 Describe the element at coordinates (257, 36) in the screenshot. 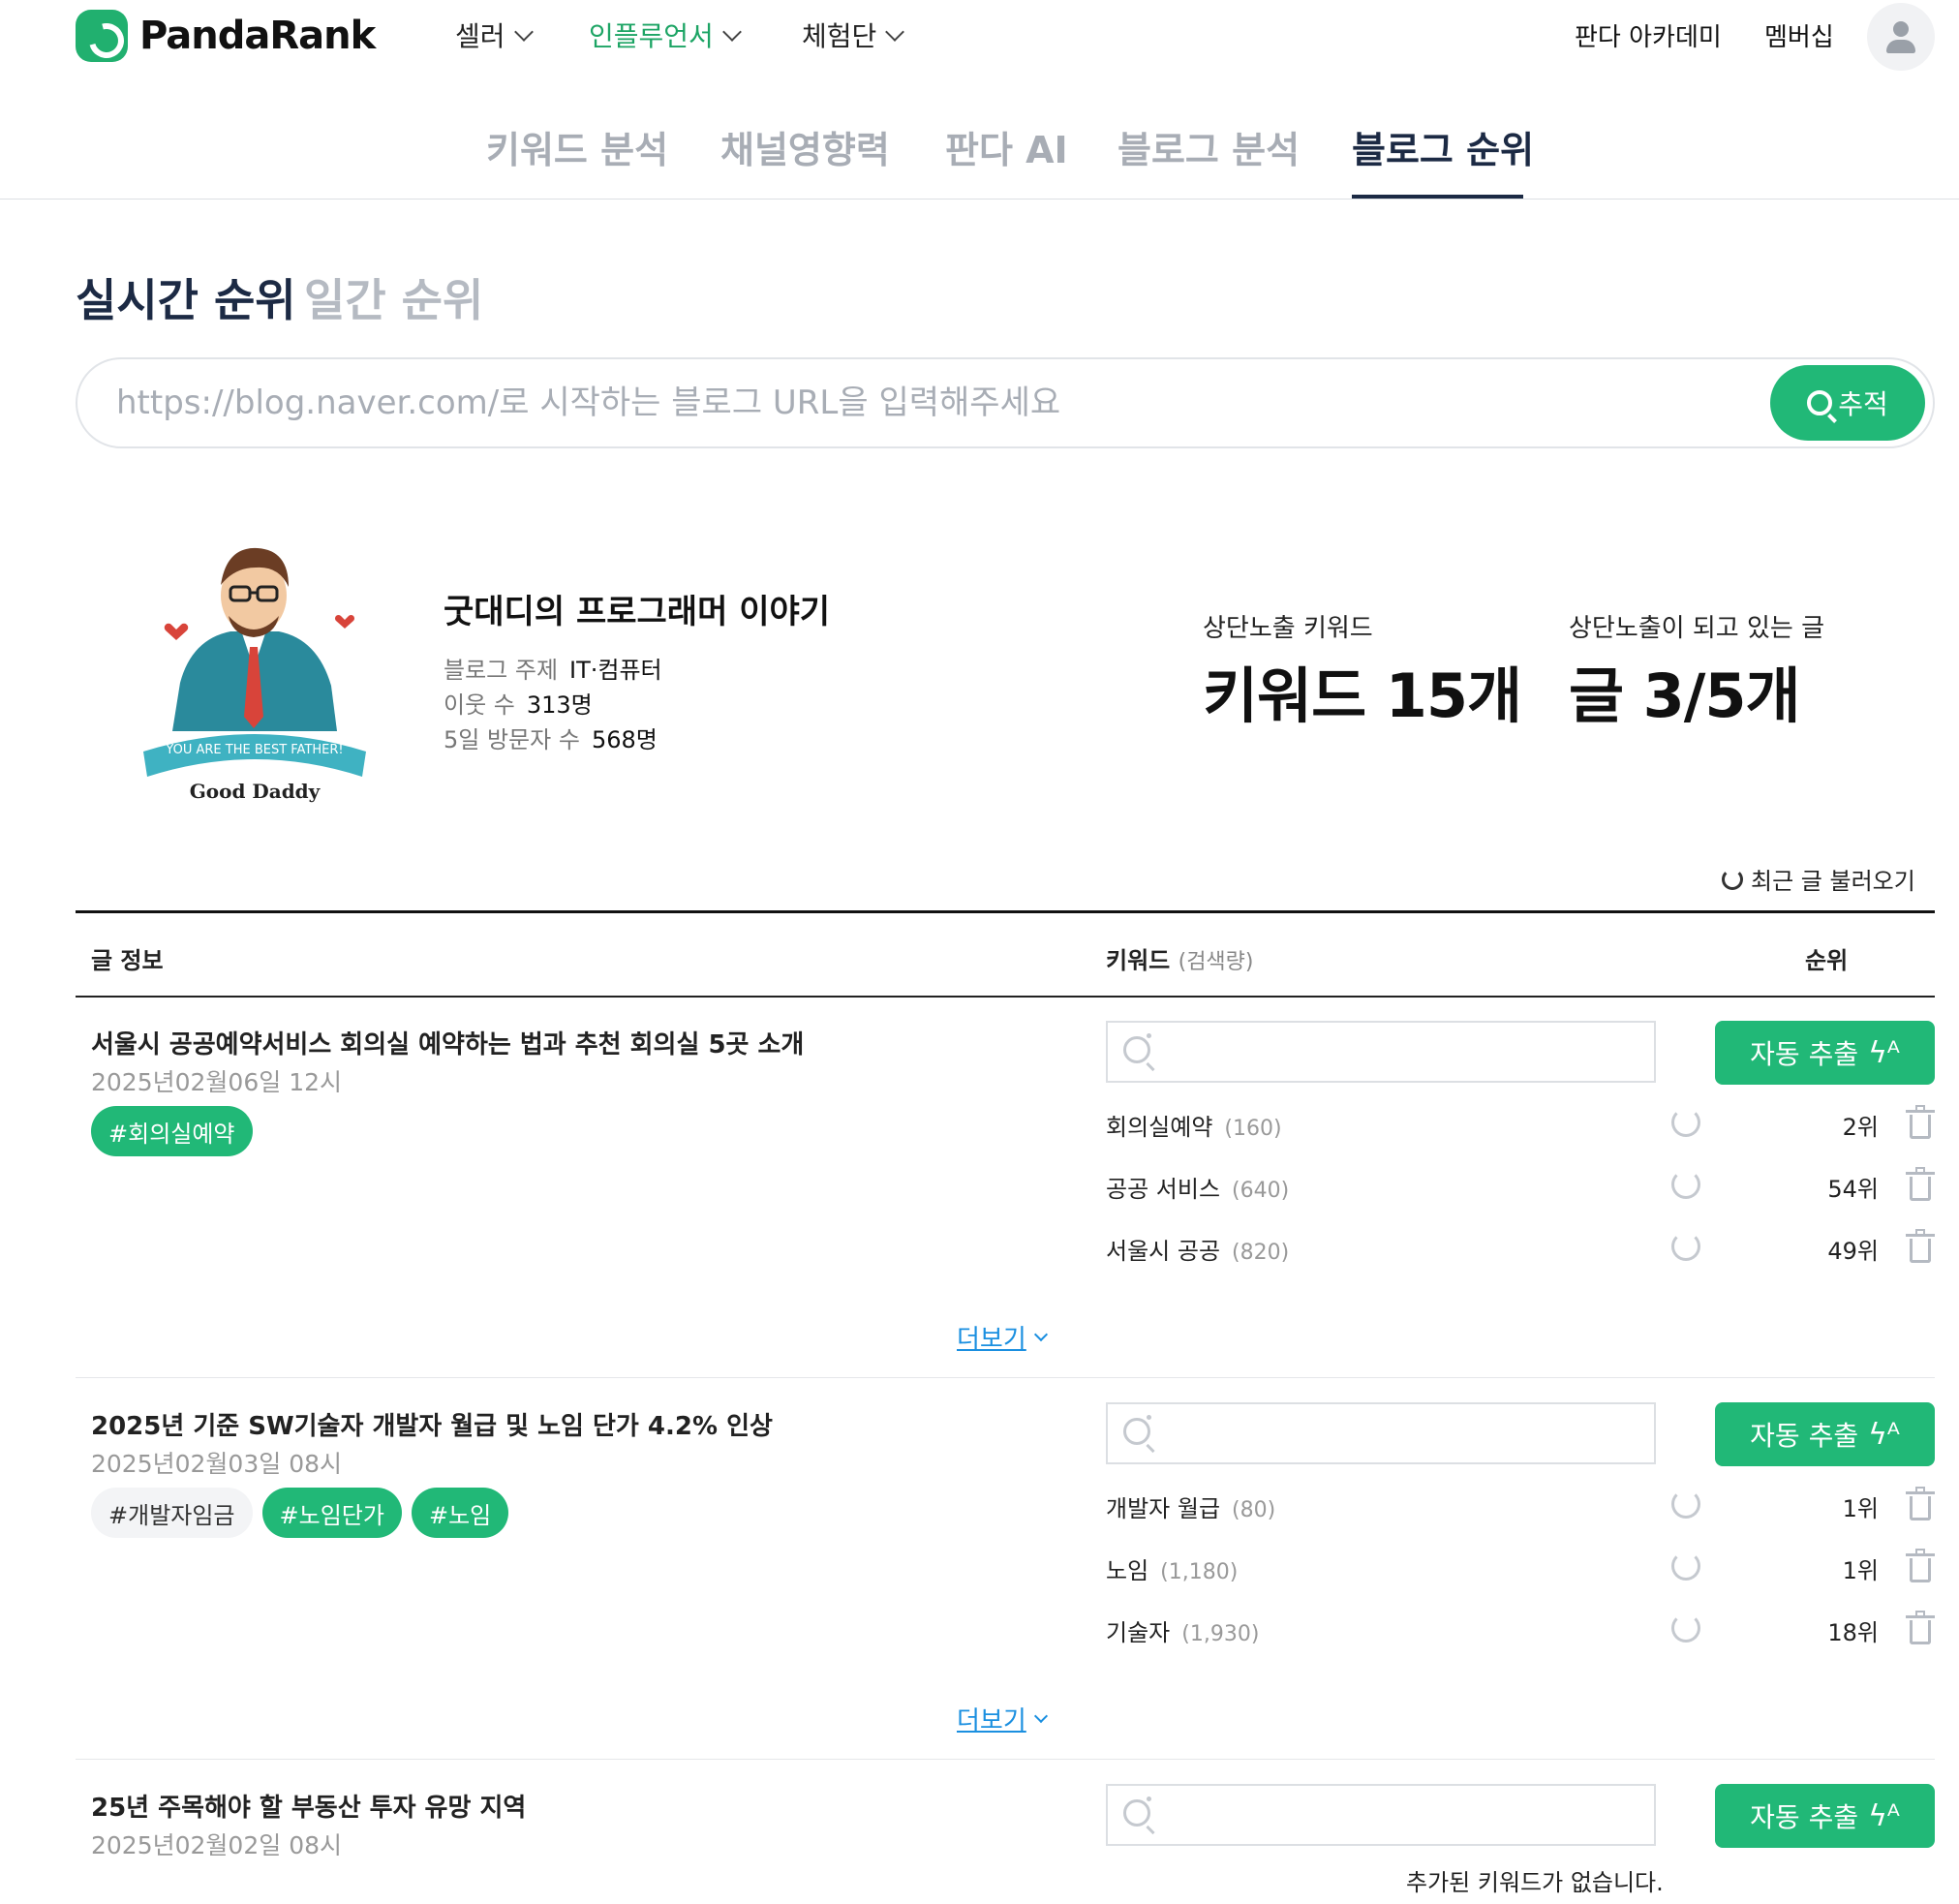

I see `logo-text: PandaRank` at that location.